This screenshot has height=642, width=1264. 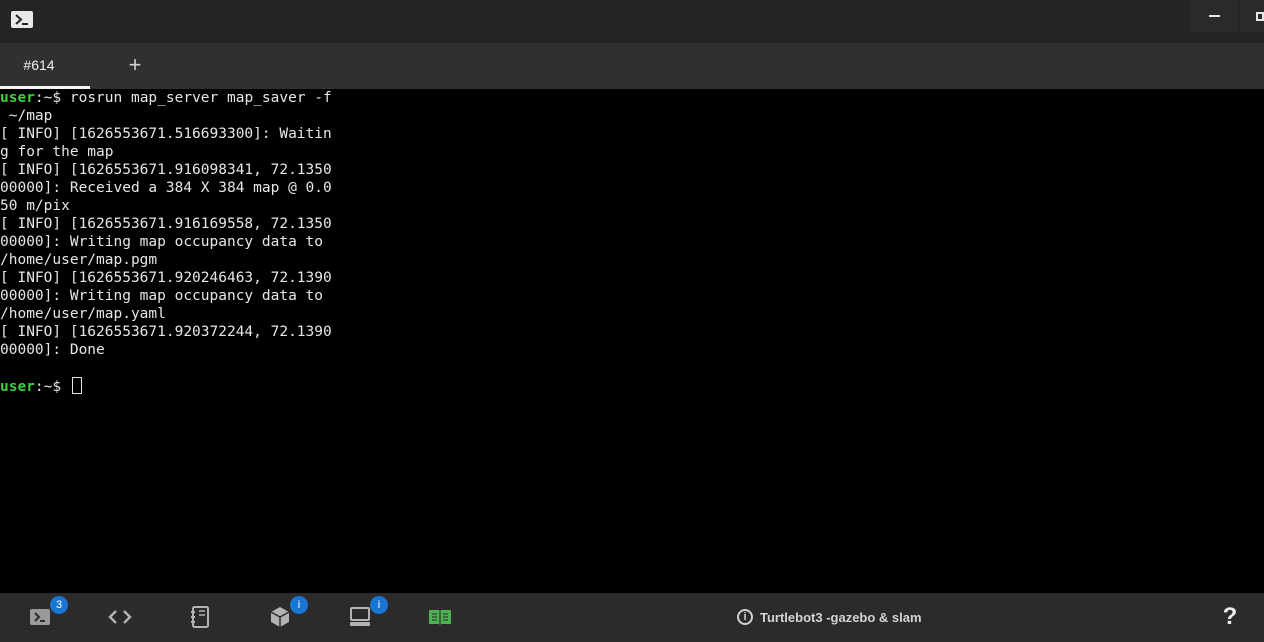 I want to click on desktop-icon, so click(x=360, y=616).